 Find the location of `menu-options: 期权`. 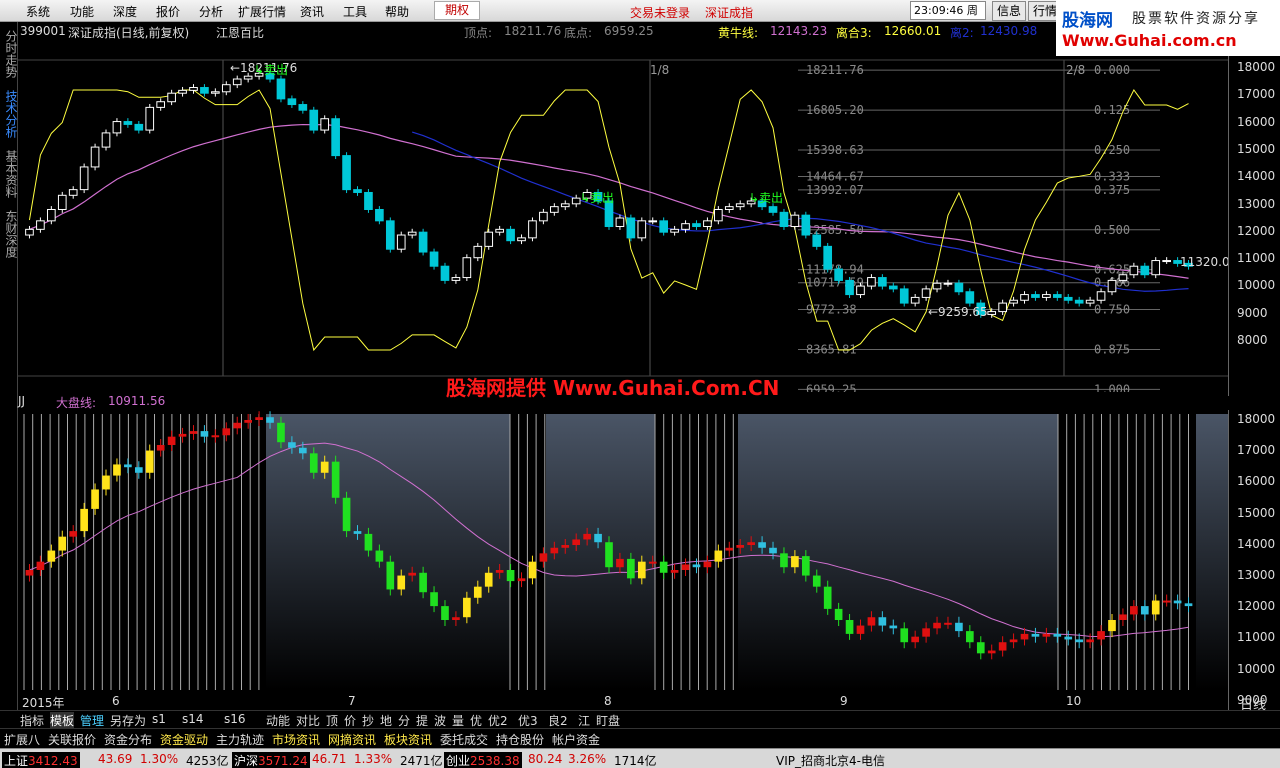

menu-options: 期权 is located at coordinates (457, 10).